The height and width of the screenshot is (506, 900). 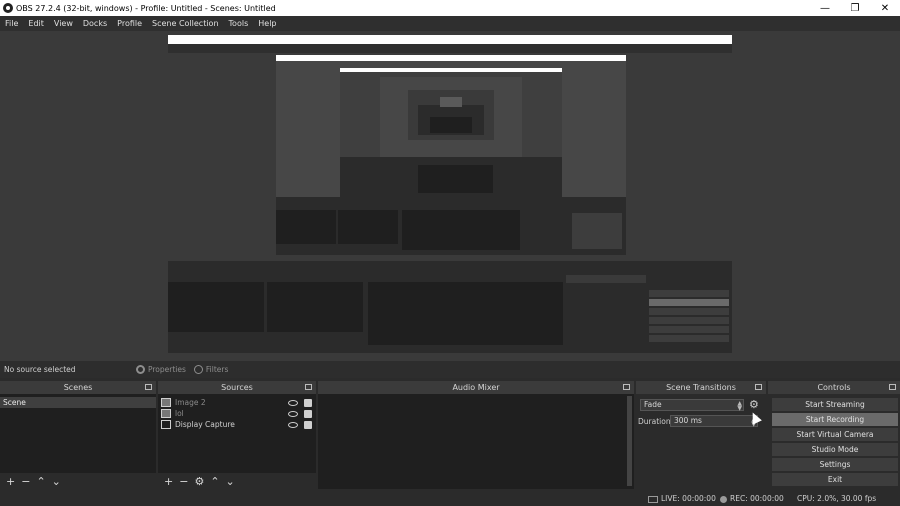 I want to click on settings-button: Settings, so click(x=835, y=464).